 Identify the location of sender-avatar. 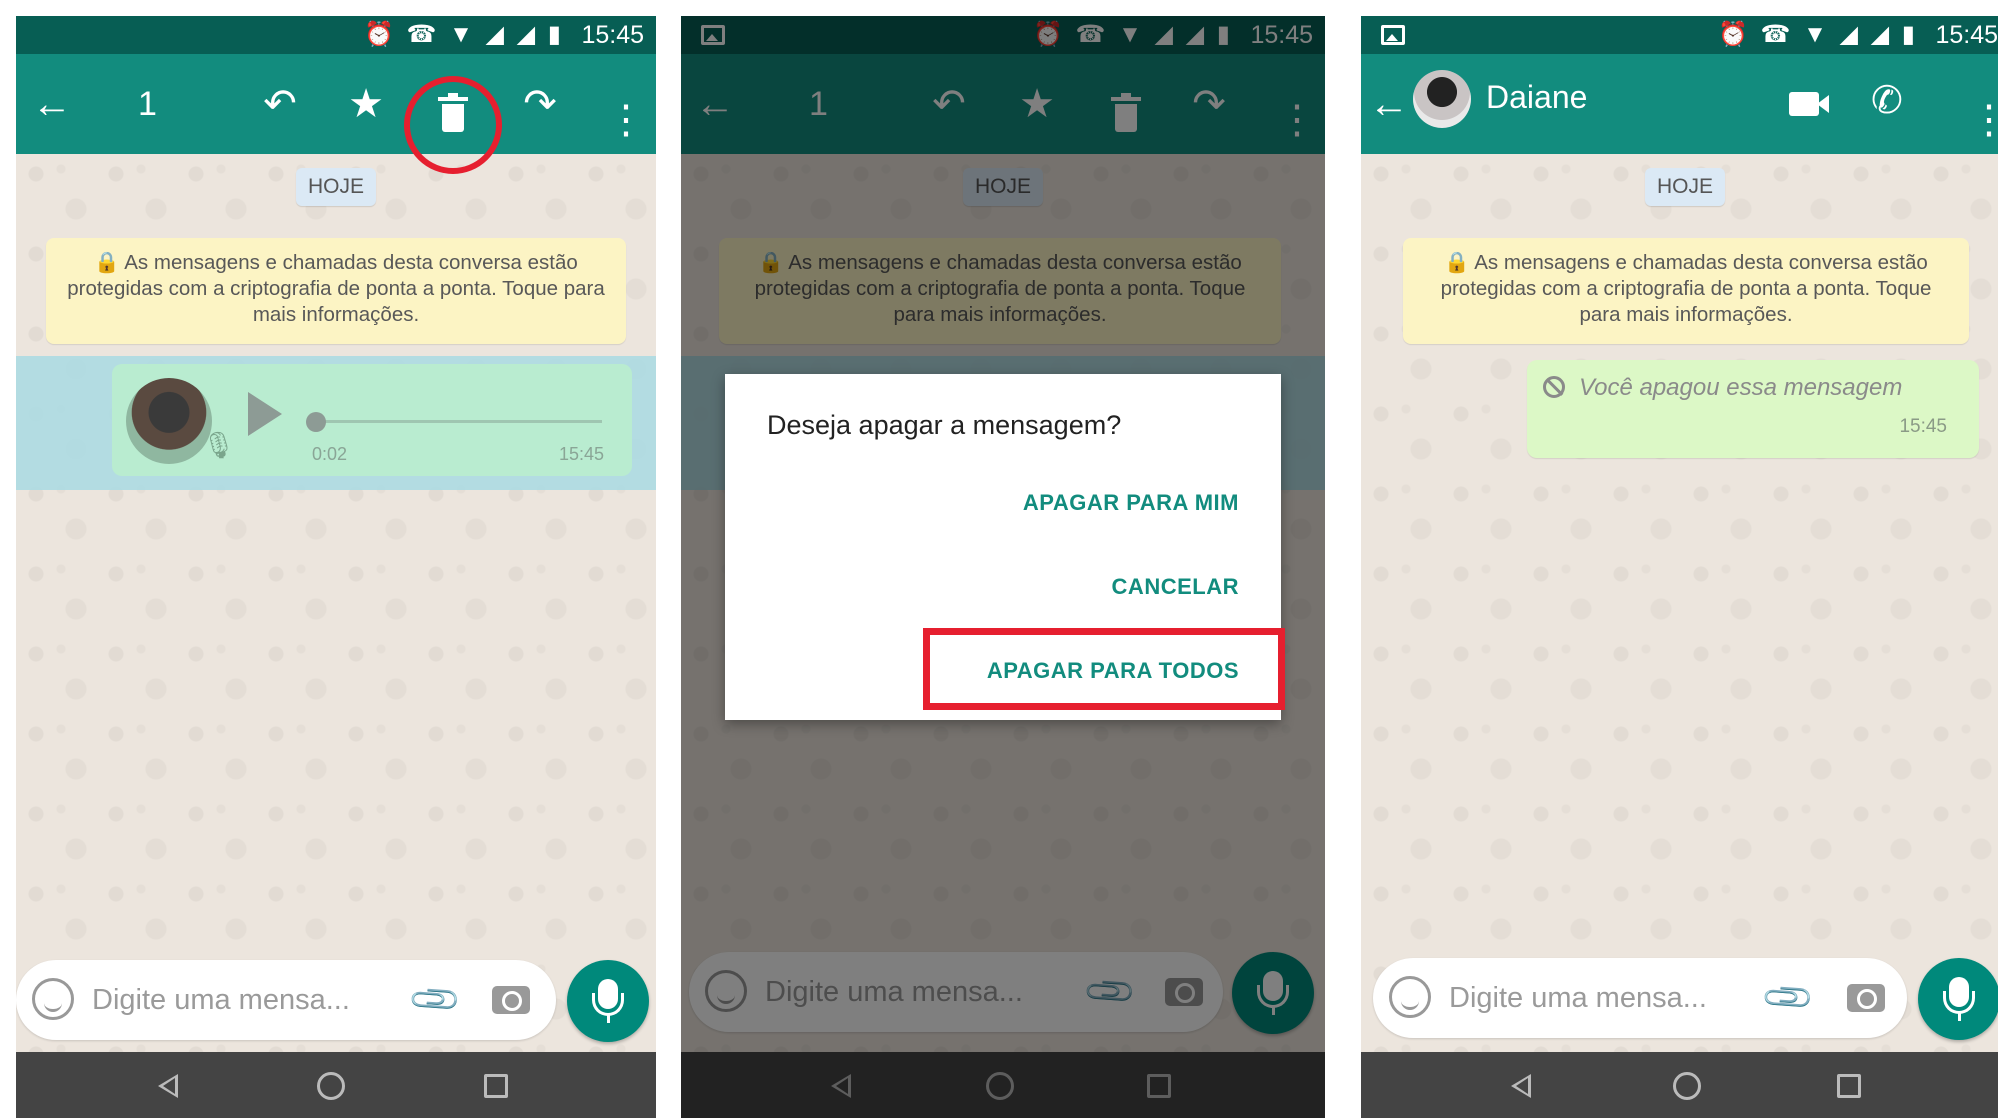
(169, 421).